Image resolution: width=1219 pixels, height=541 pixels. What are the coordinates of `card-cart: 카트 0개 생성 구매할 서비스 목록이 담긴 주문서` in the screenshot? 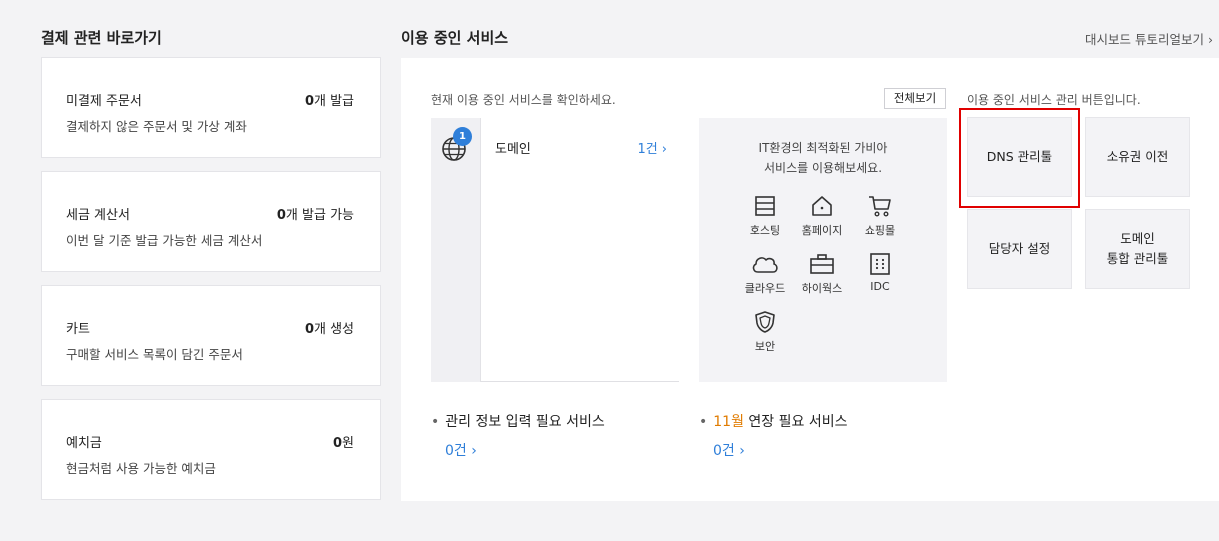 It's located at (211, 335).